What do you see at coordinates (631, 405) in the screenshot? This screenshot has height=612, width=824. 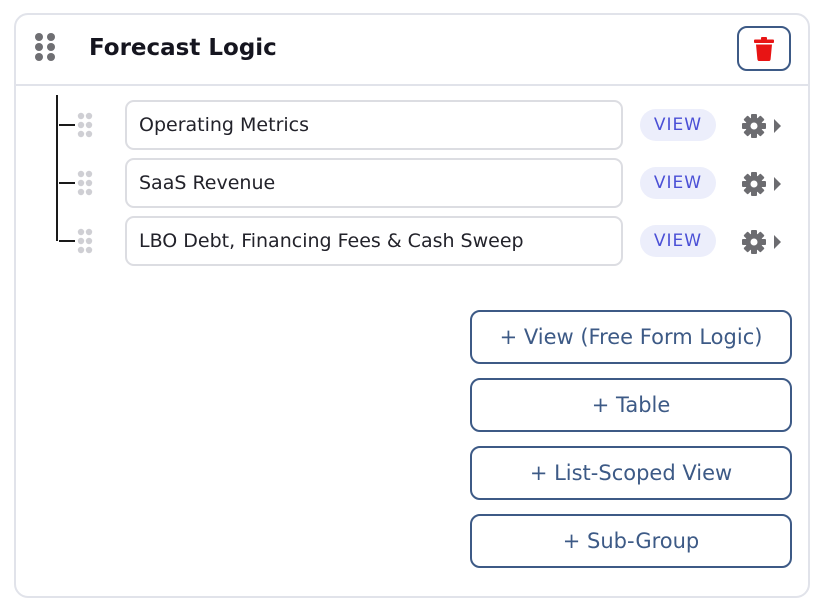 I see `add-table-button: + Table` at bounding box center [631, 405].